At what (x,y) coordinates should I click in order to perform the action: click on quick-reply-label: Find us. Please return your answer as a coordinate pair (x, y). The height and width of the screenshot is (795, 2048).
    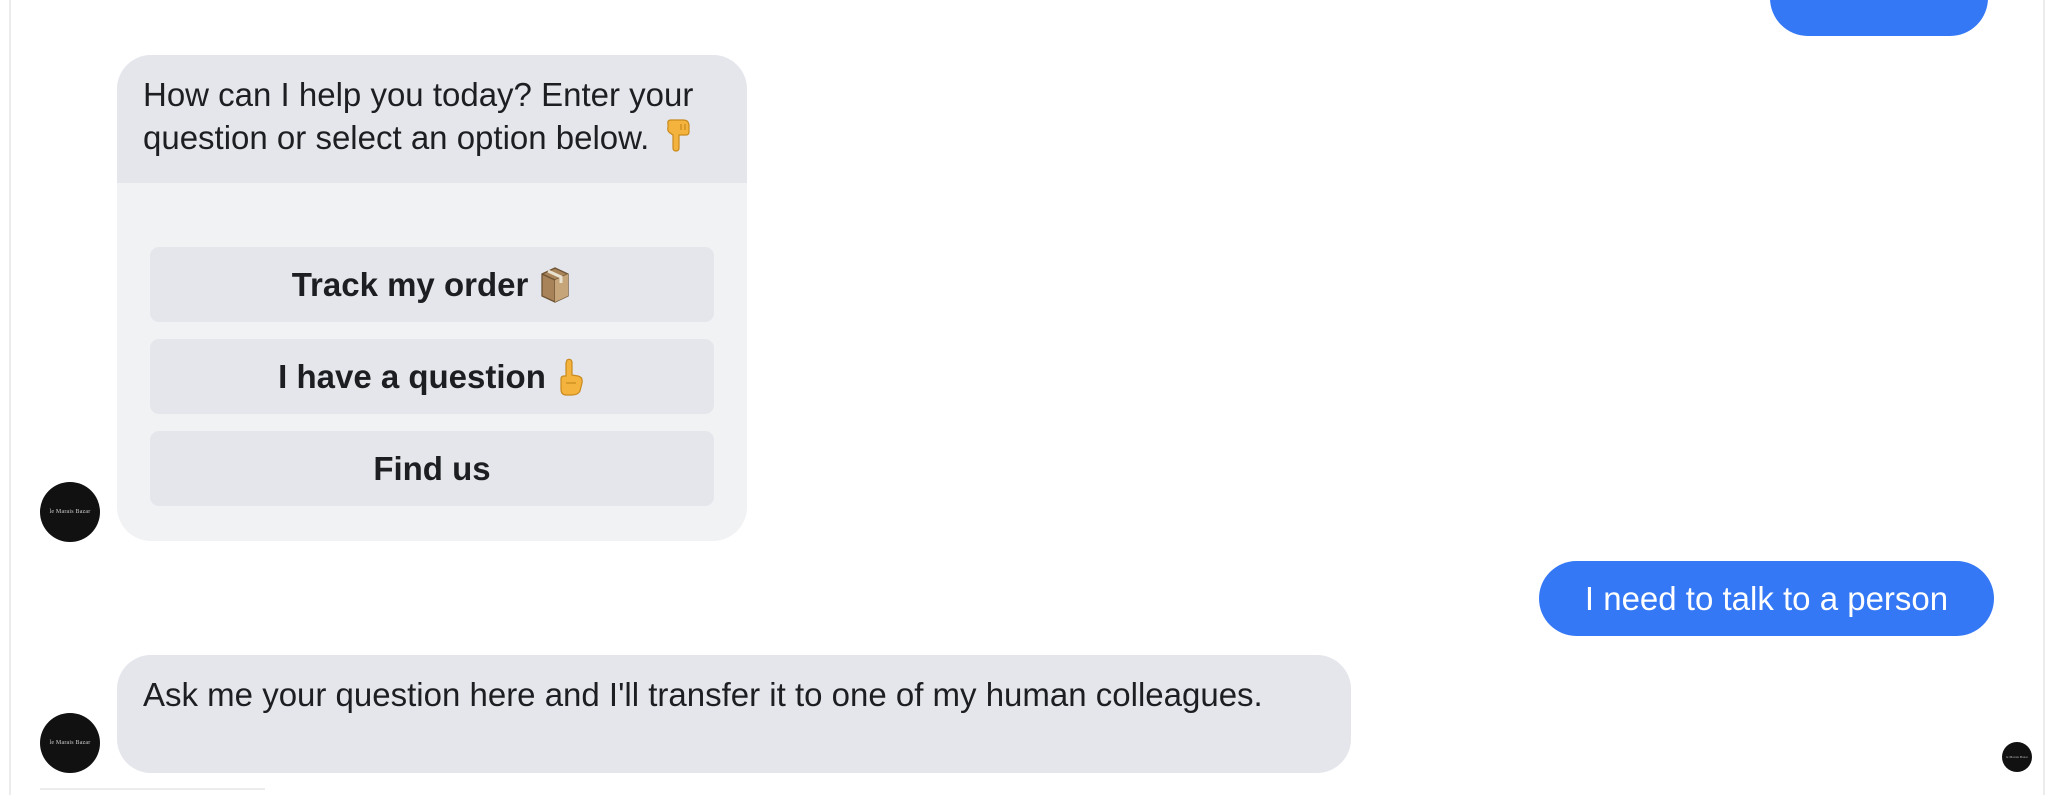
    Looking at the image, I should click on (432, 468).